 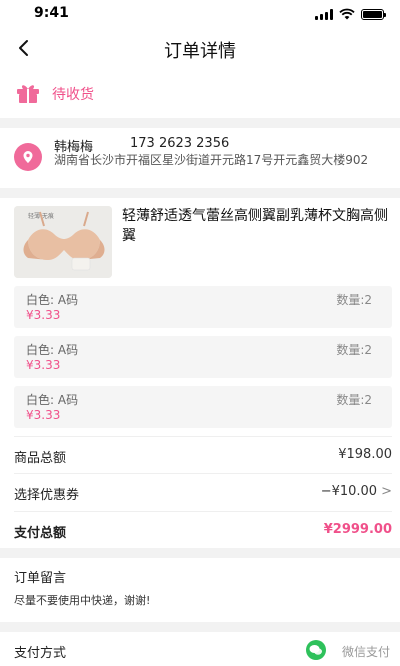 I want to click on product-title: 轻薄舒适透气蕾丝高侧翼副乳薄杯文胸高侧翼, so click(x=257, y=226).